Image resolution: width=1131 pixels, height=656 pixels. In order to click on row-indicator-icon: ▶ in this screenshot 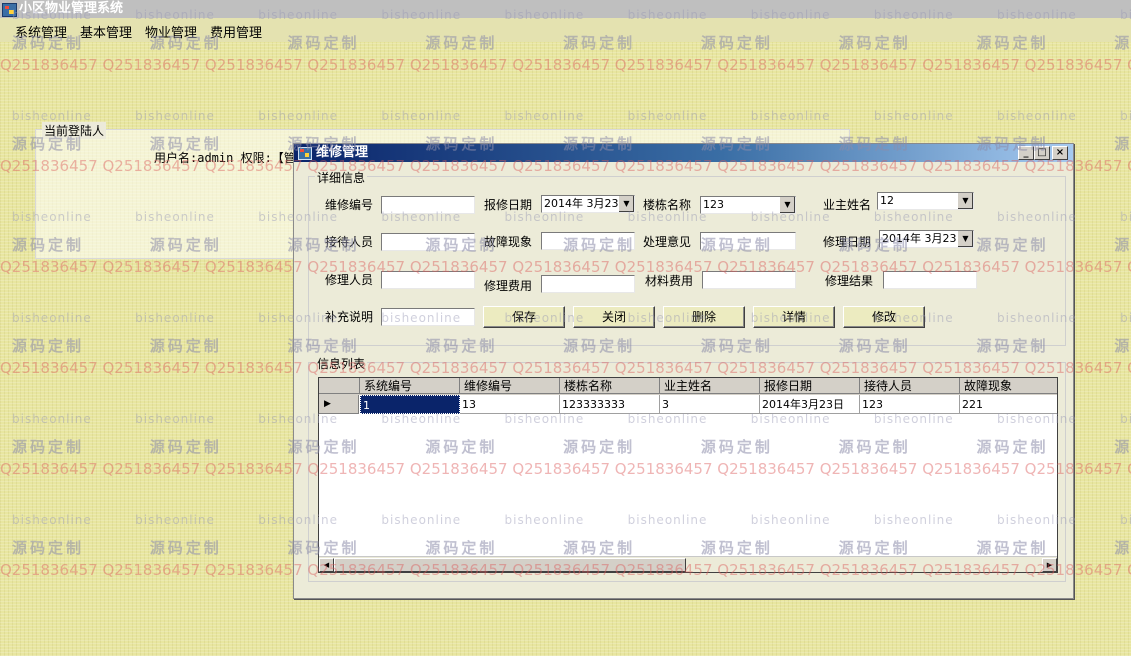, I will do `click(339, 404)`.